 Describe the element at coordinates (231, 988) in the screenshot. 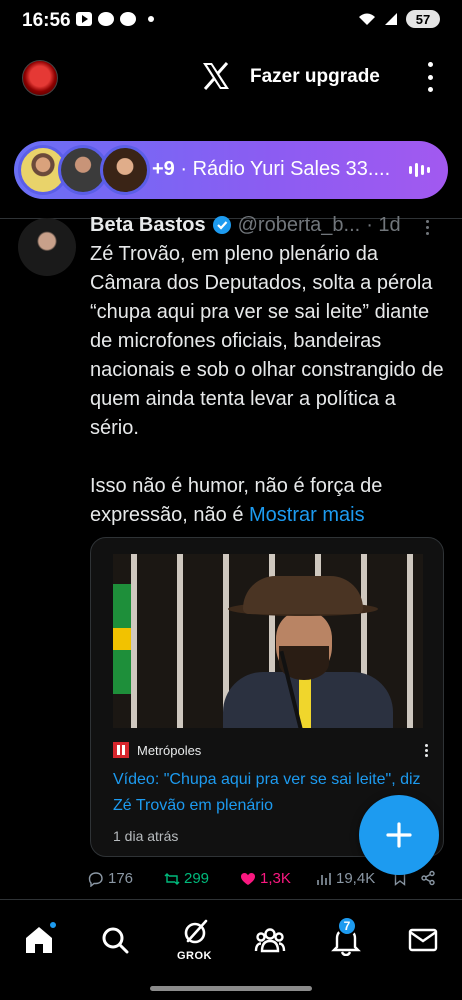

I see `gesture-home-indicator` at that location.